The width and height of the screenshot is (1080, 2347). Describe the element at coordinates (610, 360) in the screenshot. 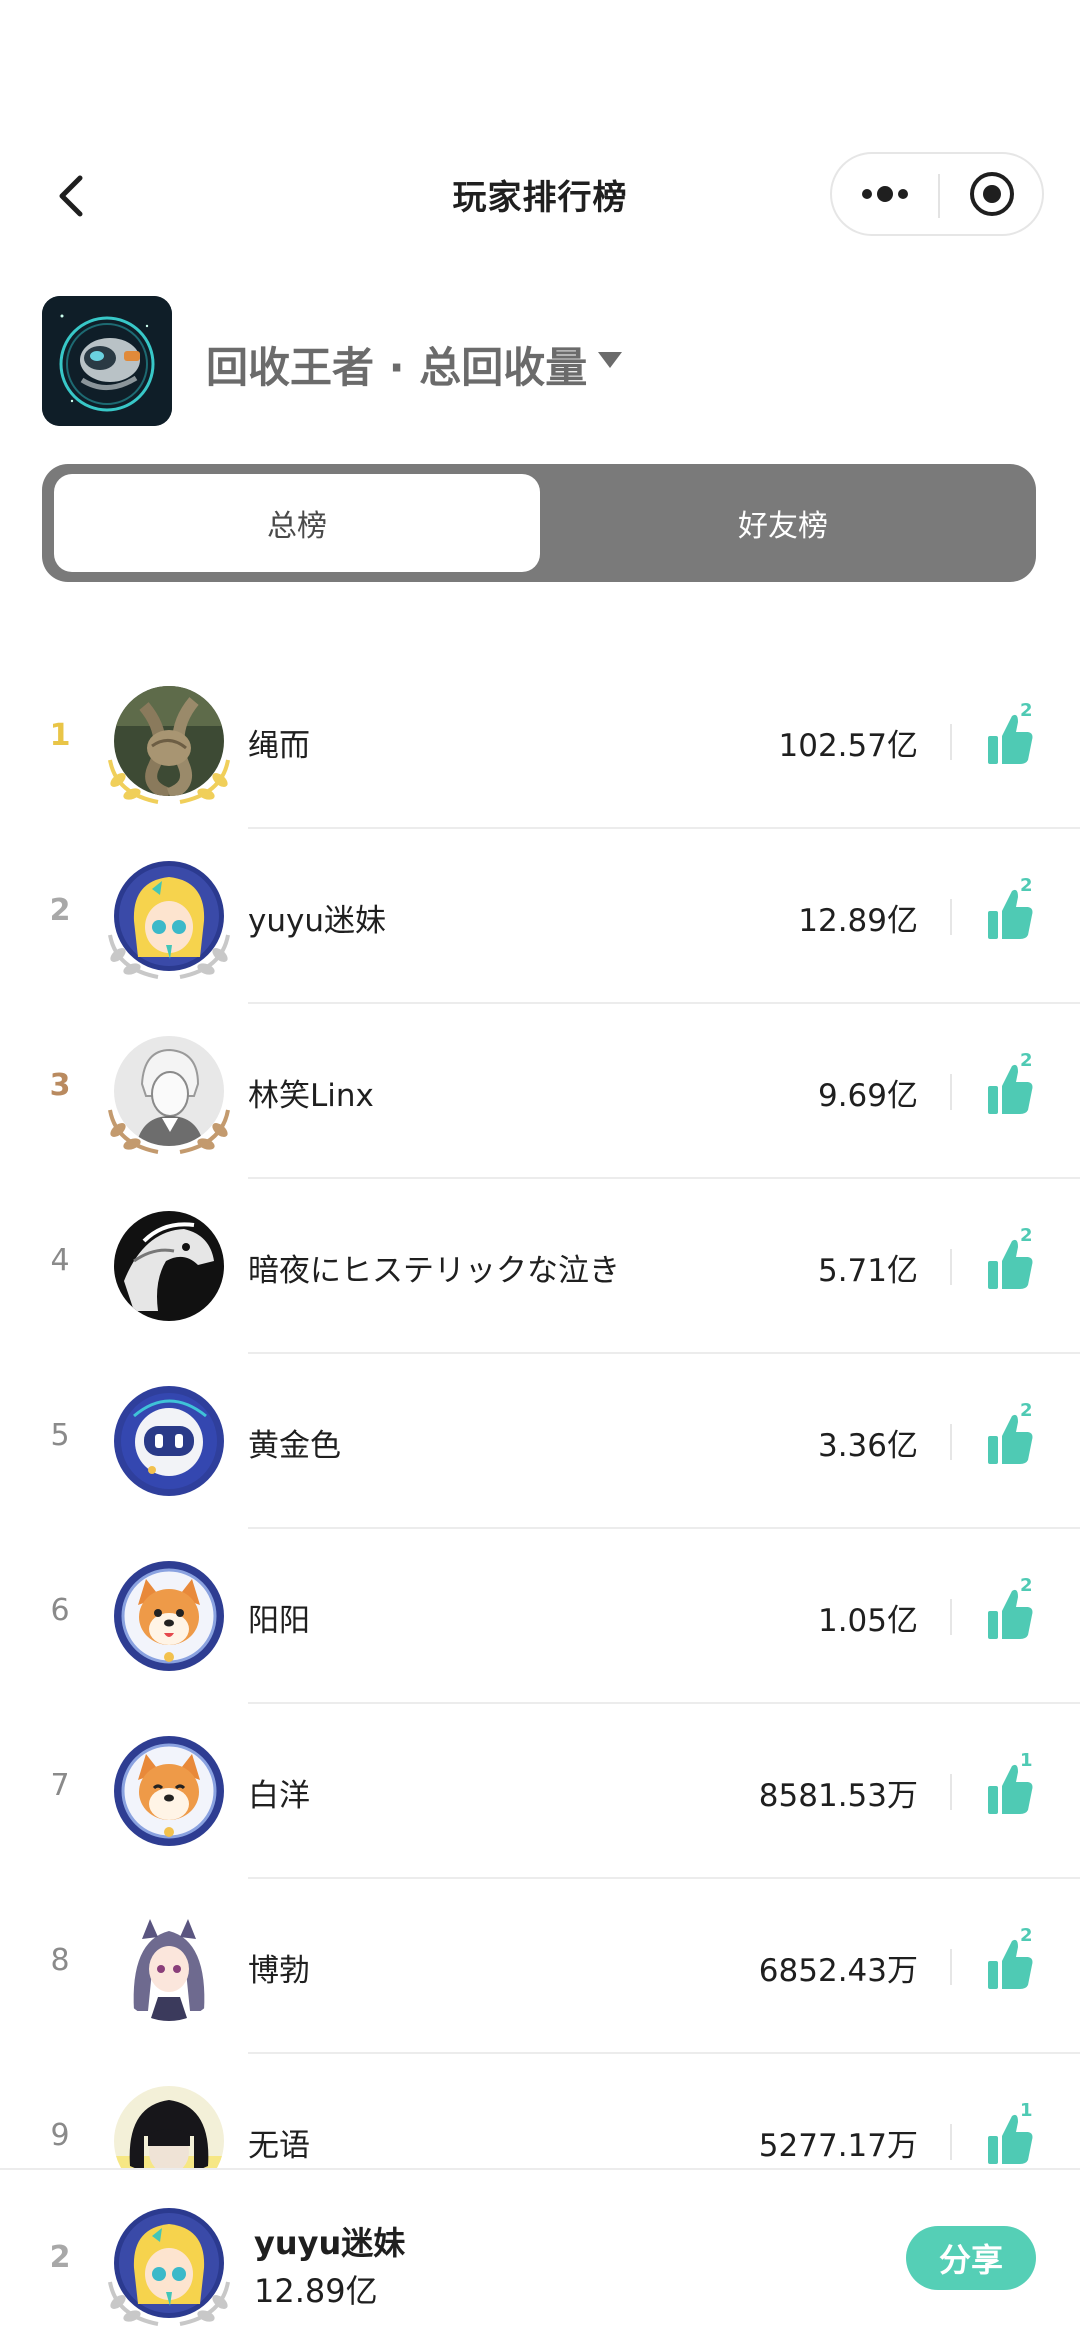

I see `caret-down-icon` at that location.